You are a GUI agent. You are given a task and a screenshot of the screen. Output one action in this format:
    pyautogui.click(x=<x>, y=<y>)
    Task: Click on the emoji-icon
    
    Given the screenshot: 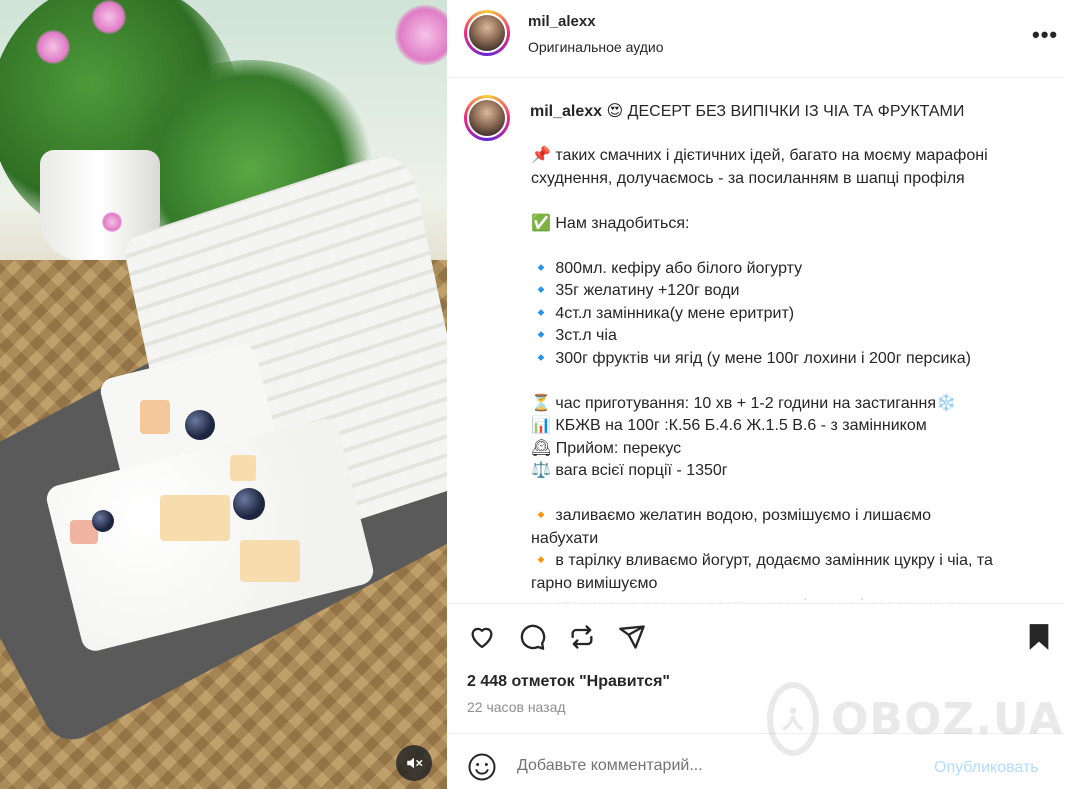 What is the action you would take?
    pyautogui.click(x=482, y=767)
    